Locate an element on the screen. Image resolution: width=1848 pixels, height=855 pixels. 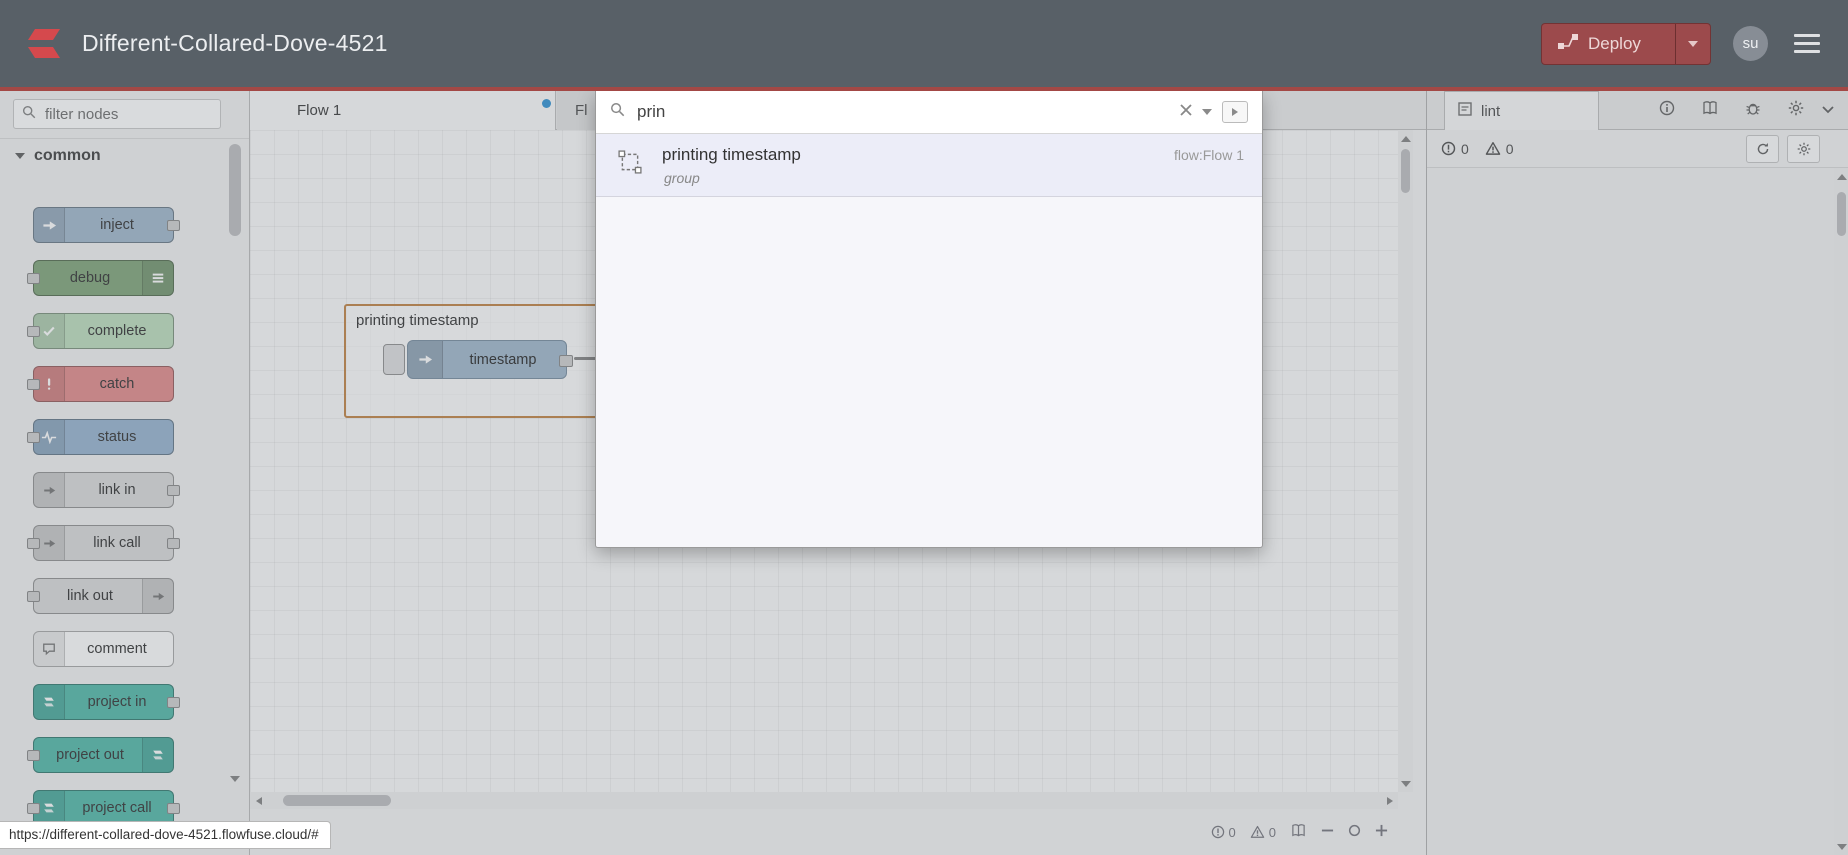
chevron-down-icon is located at coordinates (1693, 43).